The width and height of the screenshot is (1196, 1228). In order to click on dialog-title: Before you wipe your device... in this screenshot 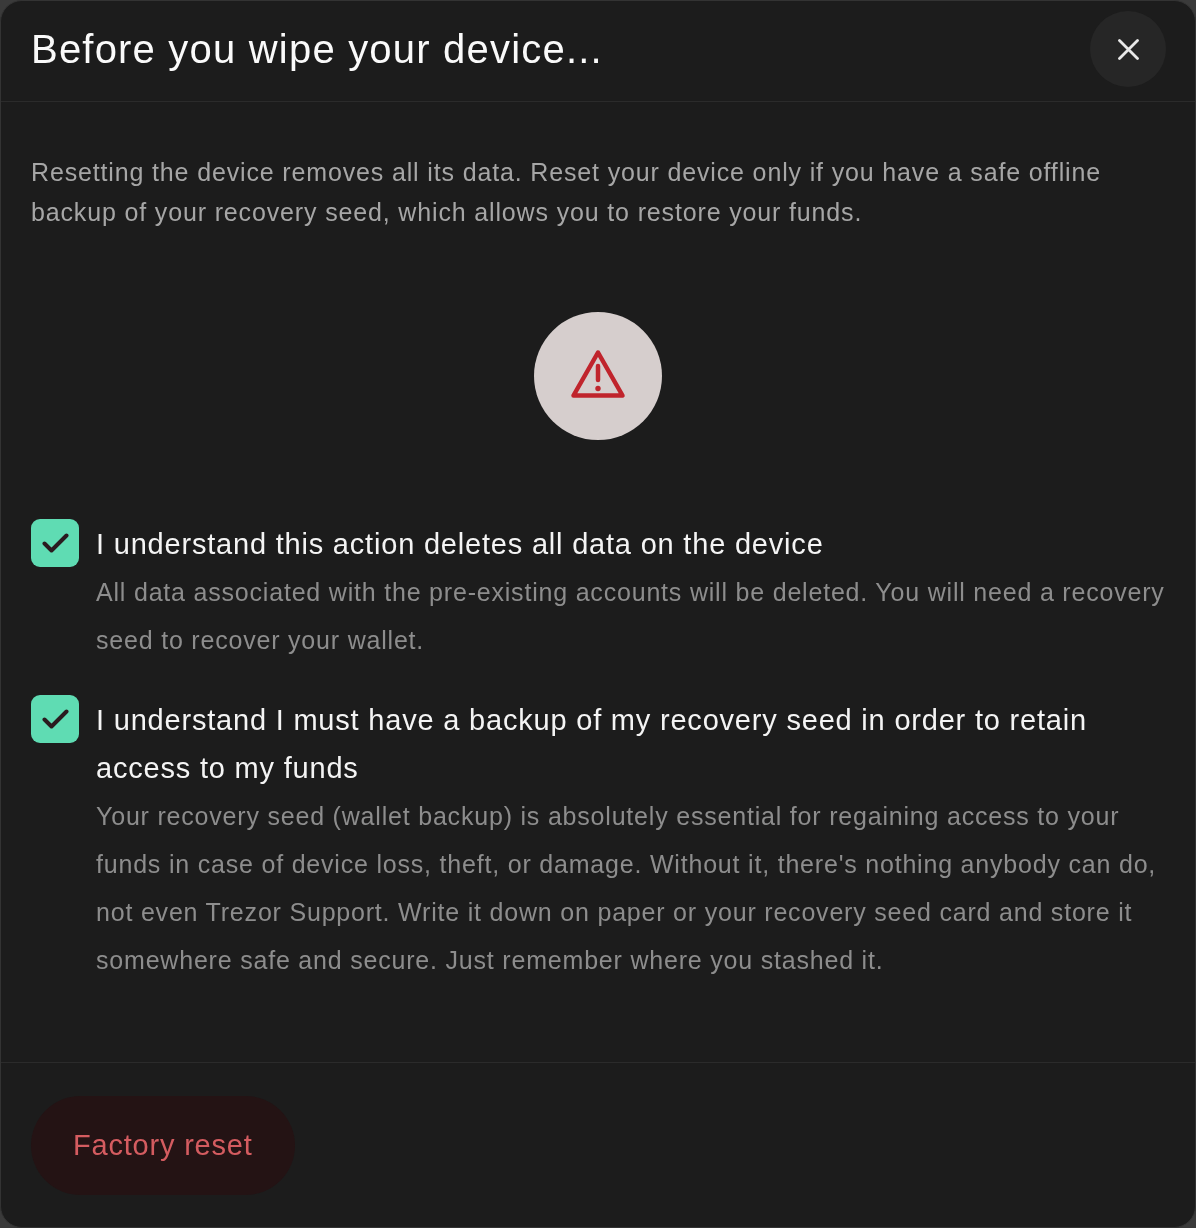, I will do `click(317, 49)`.